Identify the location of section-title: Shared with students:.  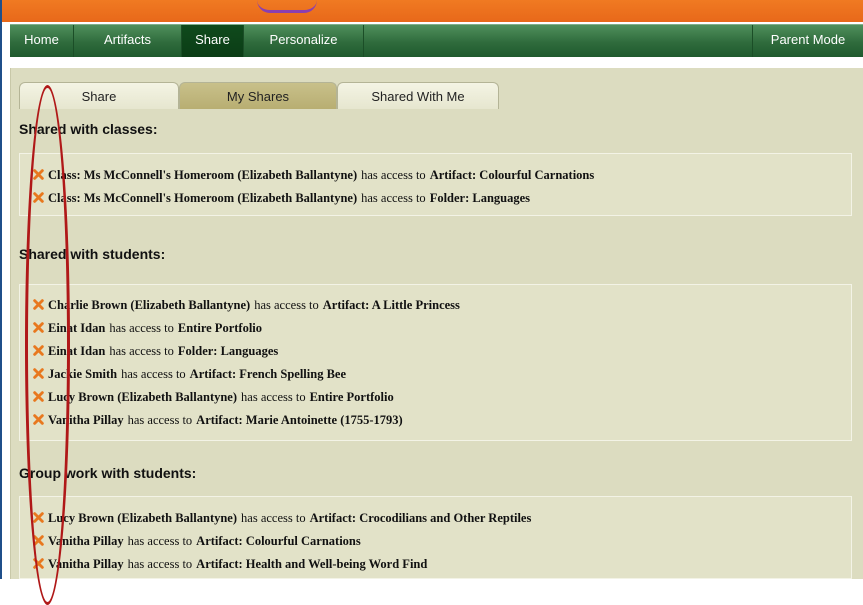
(92, 254).